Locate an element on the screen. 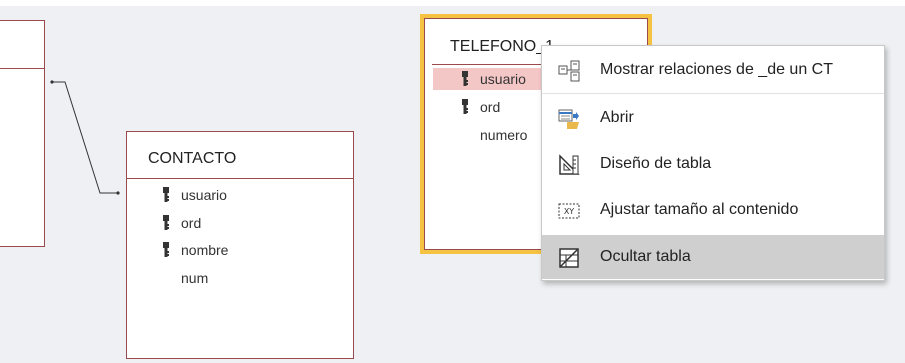 The height and width of the screenshot is (363, 905). field-nombre: nombre is located at coordinates (204, 250).